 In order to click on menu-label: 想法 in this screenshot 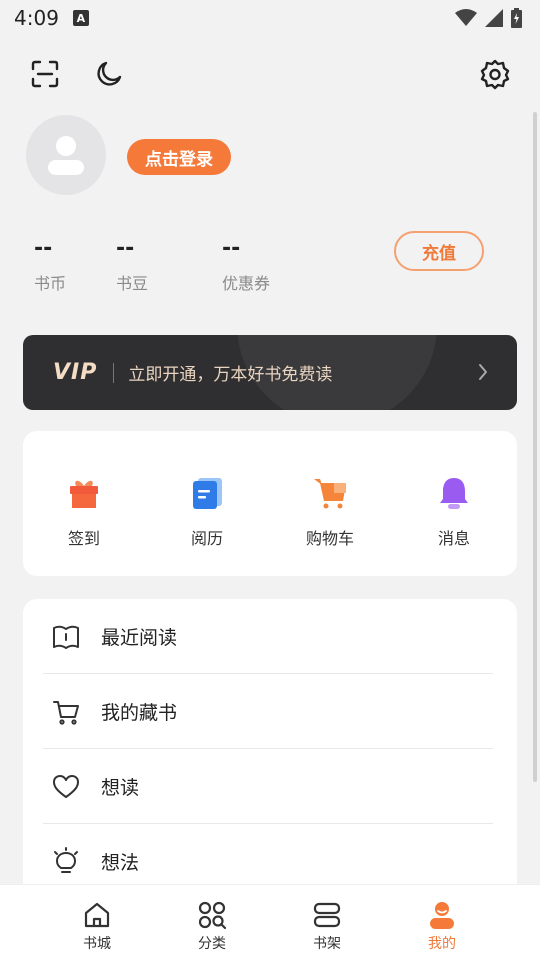, I will do `click(120, 863)`.